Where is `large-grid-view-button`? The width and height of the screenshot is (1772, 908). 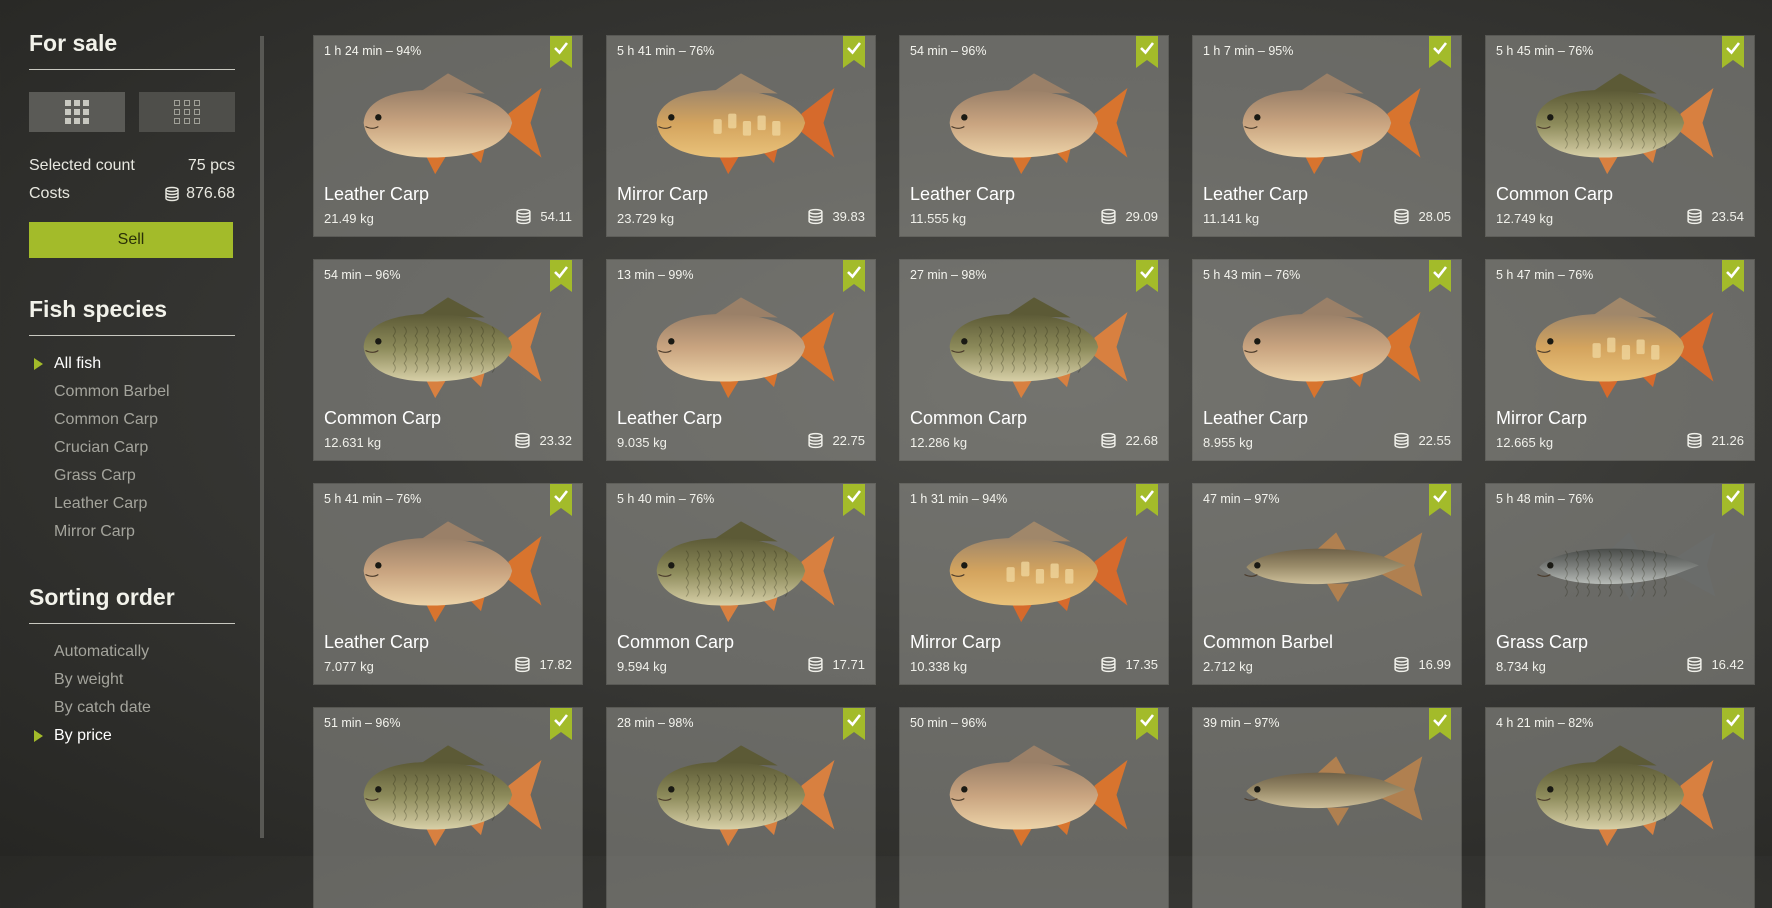 large-grid-view-button is located at coordinates (77, 112).